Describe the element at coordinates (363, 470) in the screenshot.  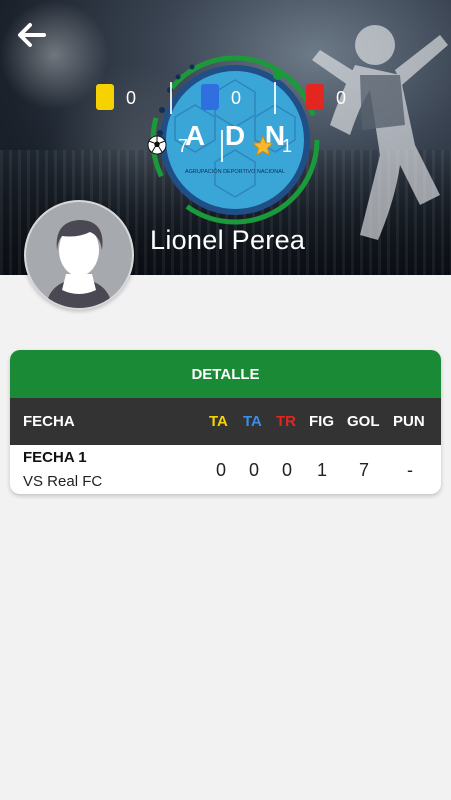
I see `row-gol: 7` at that location.